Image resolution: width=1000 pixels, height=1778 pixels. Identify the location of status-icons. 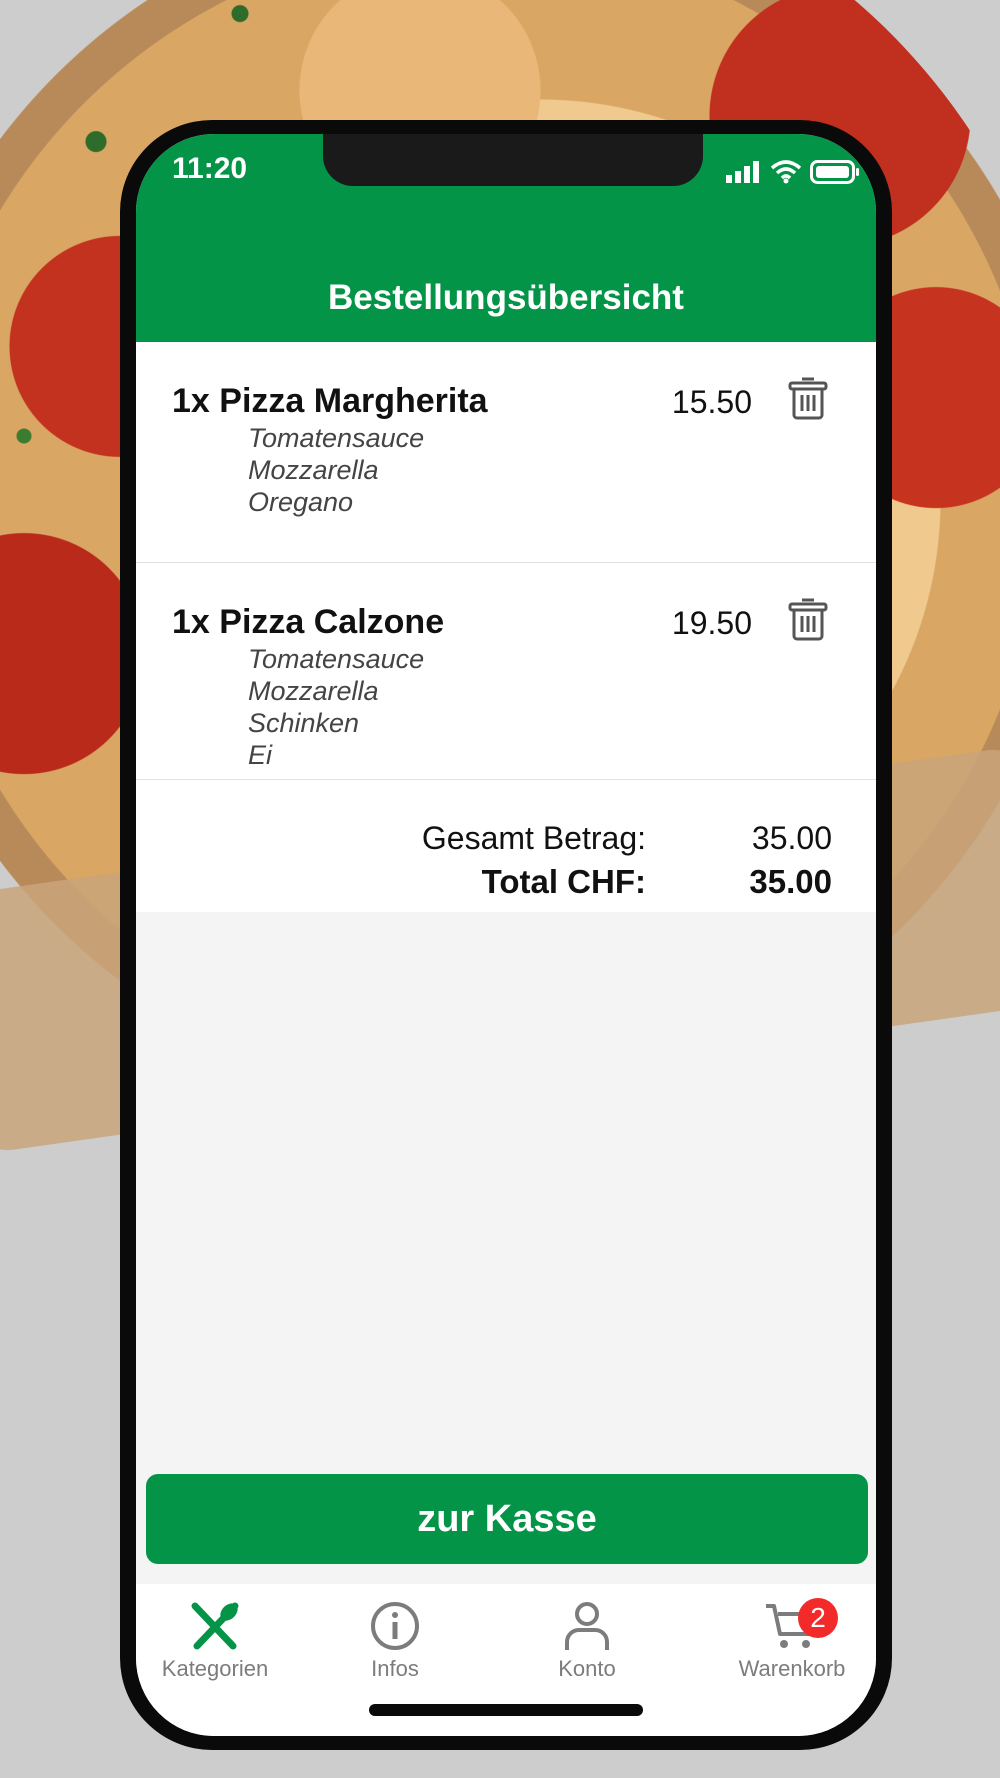
(793, 172).